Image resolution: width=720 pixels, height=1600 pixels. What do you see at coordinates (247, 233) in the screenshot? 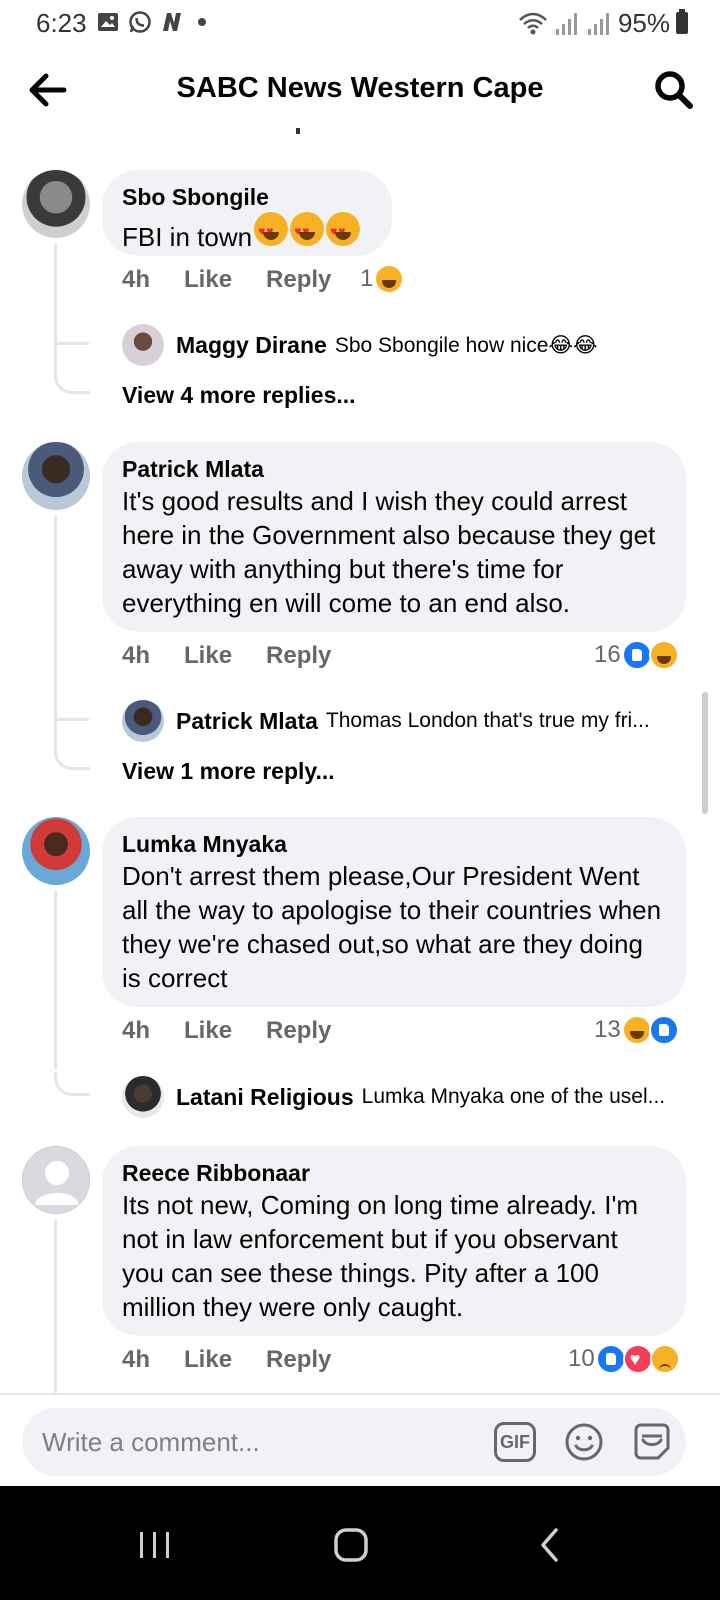
I see `comment-text: FBI in town` at bounding box center [247, 233].